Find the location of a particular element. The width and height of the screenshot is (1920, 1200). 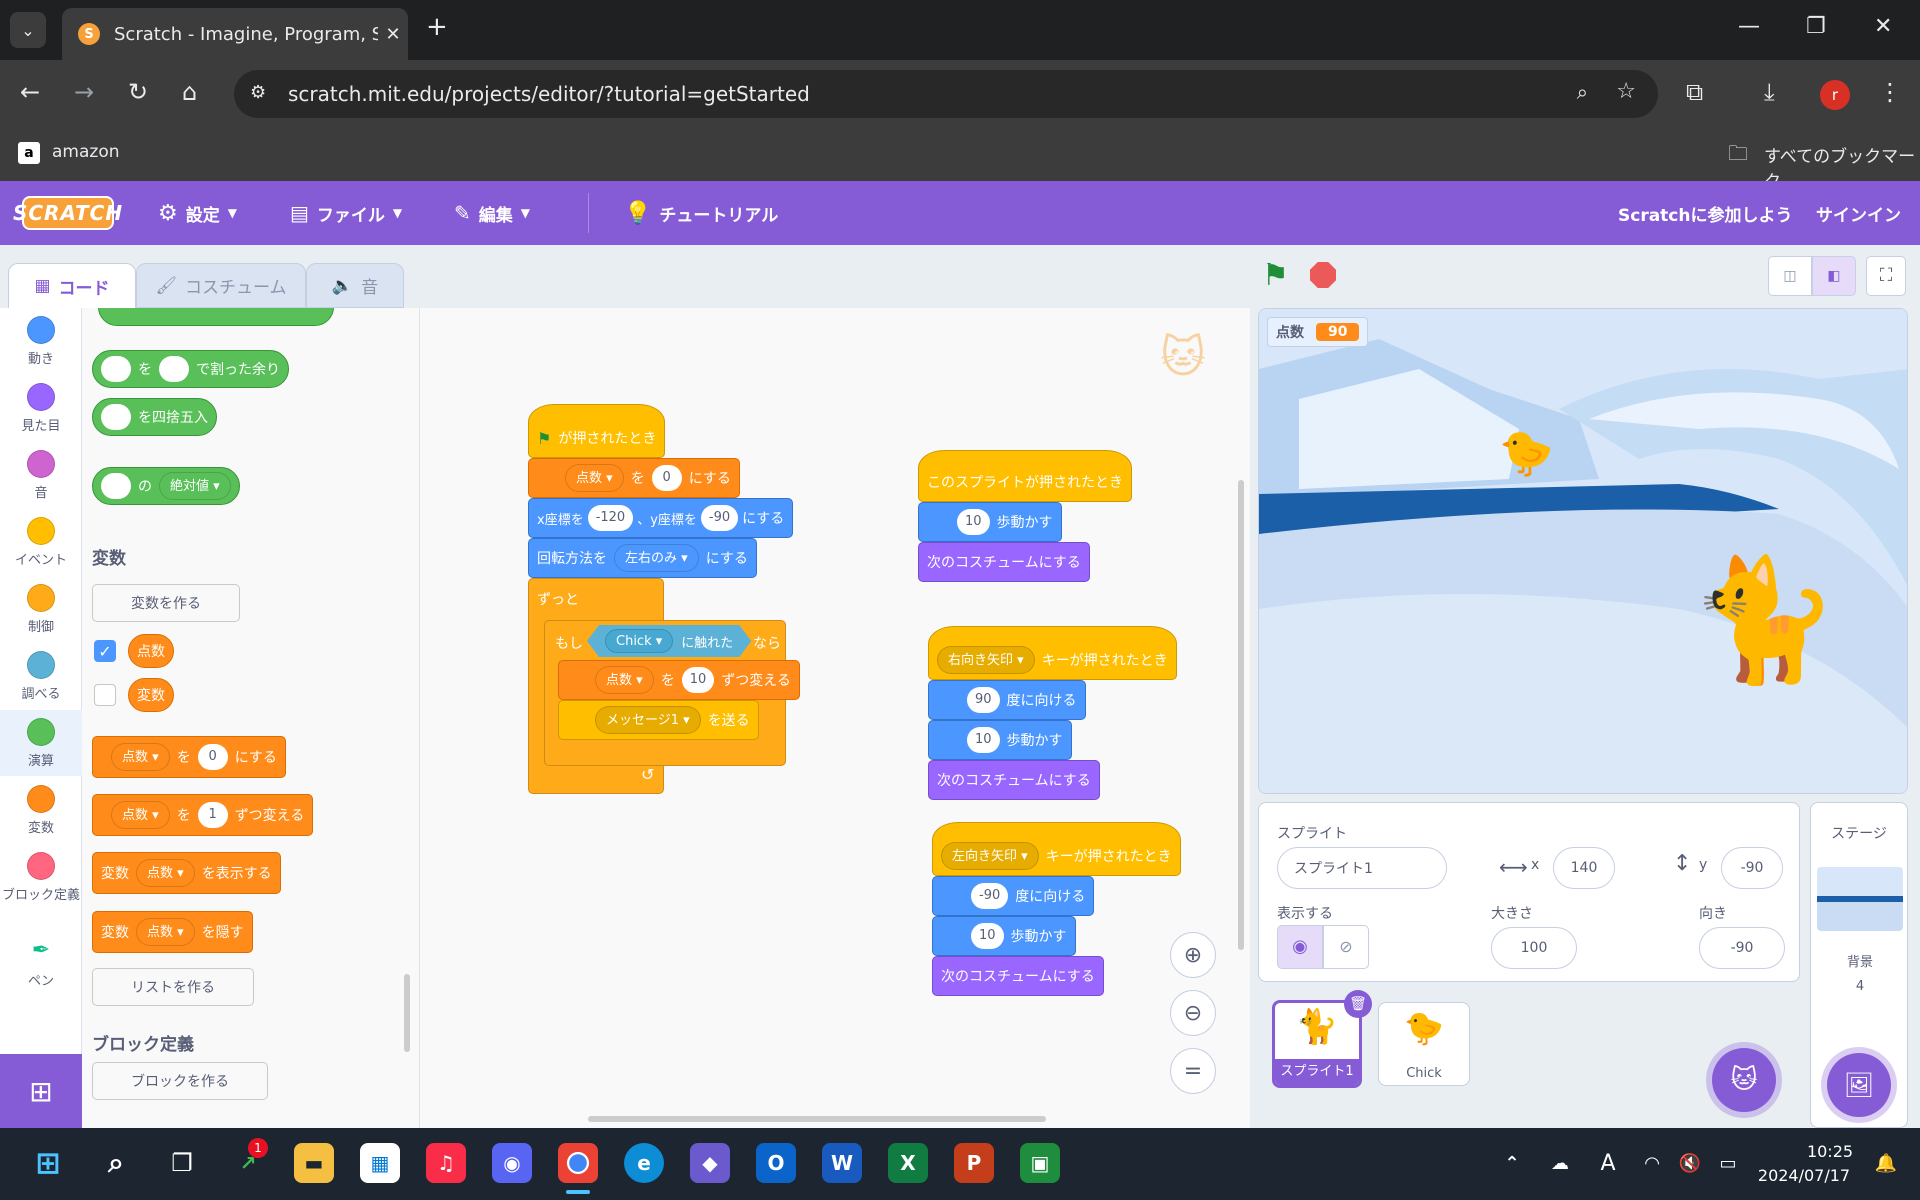

palette-block-hide-variable: 変数 点数 ▾ を隠す is located at coordinates (172, 932).